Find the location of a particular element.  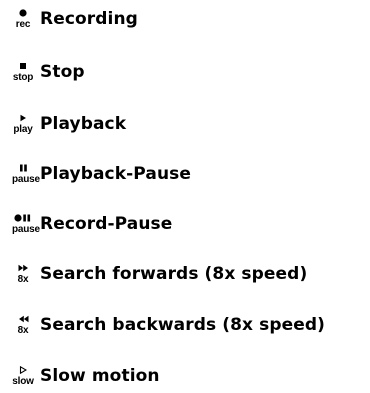

play-triangle-icon: play is located at coordinates (23, 124).